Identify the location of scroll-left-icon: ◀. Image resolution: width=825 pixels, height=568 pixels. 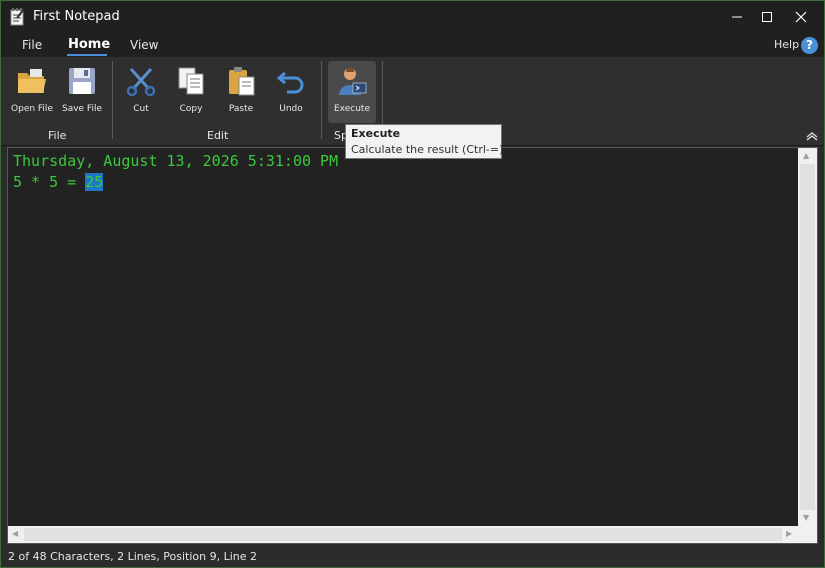
(15, 534).